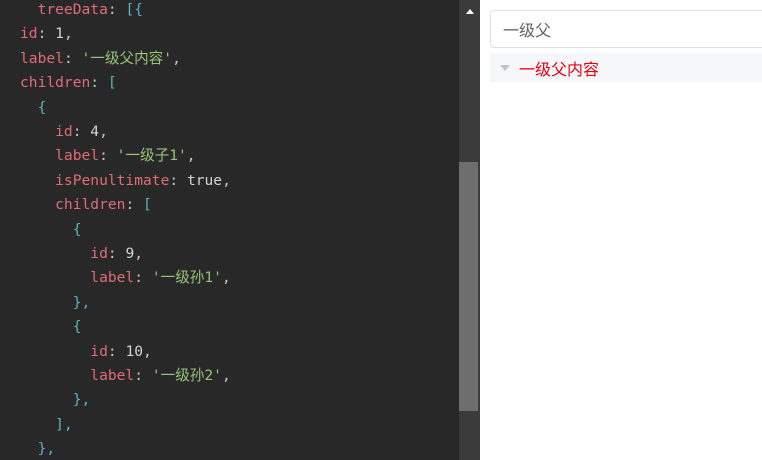  I want to click on code-line: ],, so click(46, 425).